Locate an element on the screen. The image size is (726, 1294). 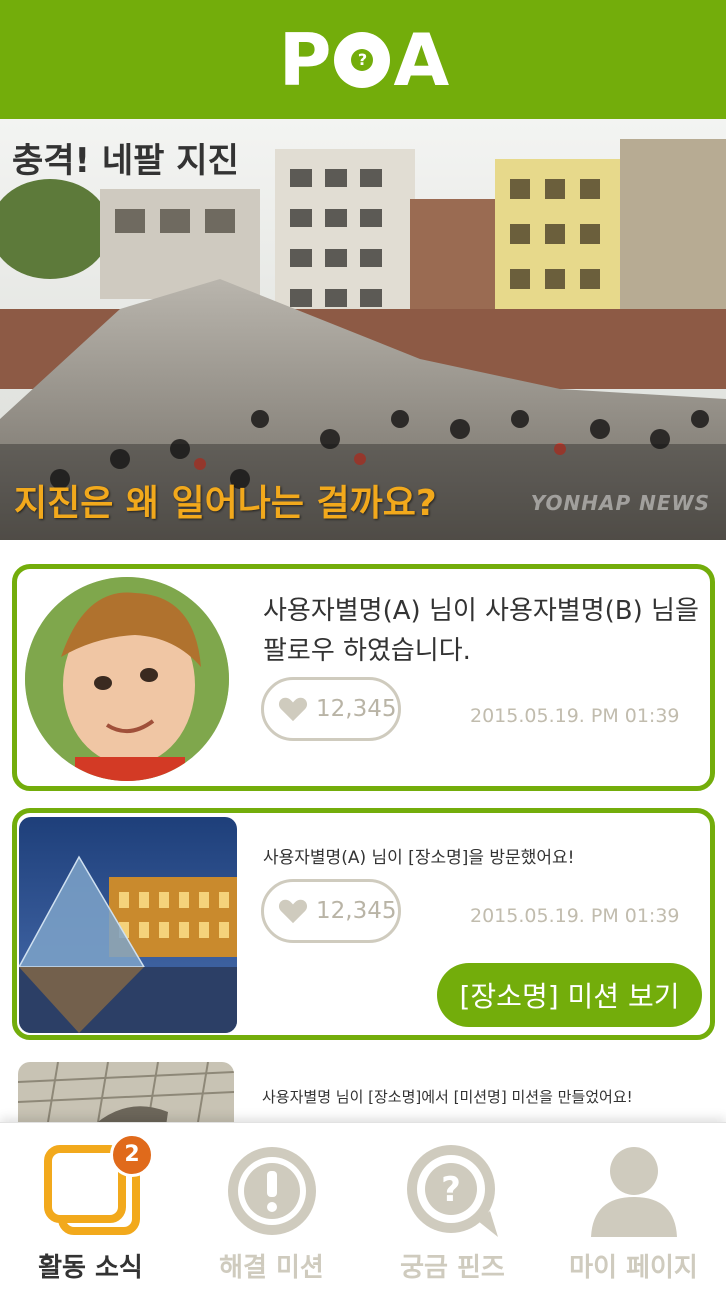
user-avatar is located at coordinates (127, 679).